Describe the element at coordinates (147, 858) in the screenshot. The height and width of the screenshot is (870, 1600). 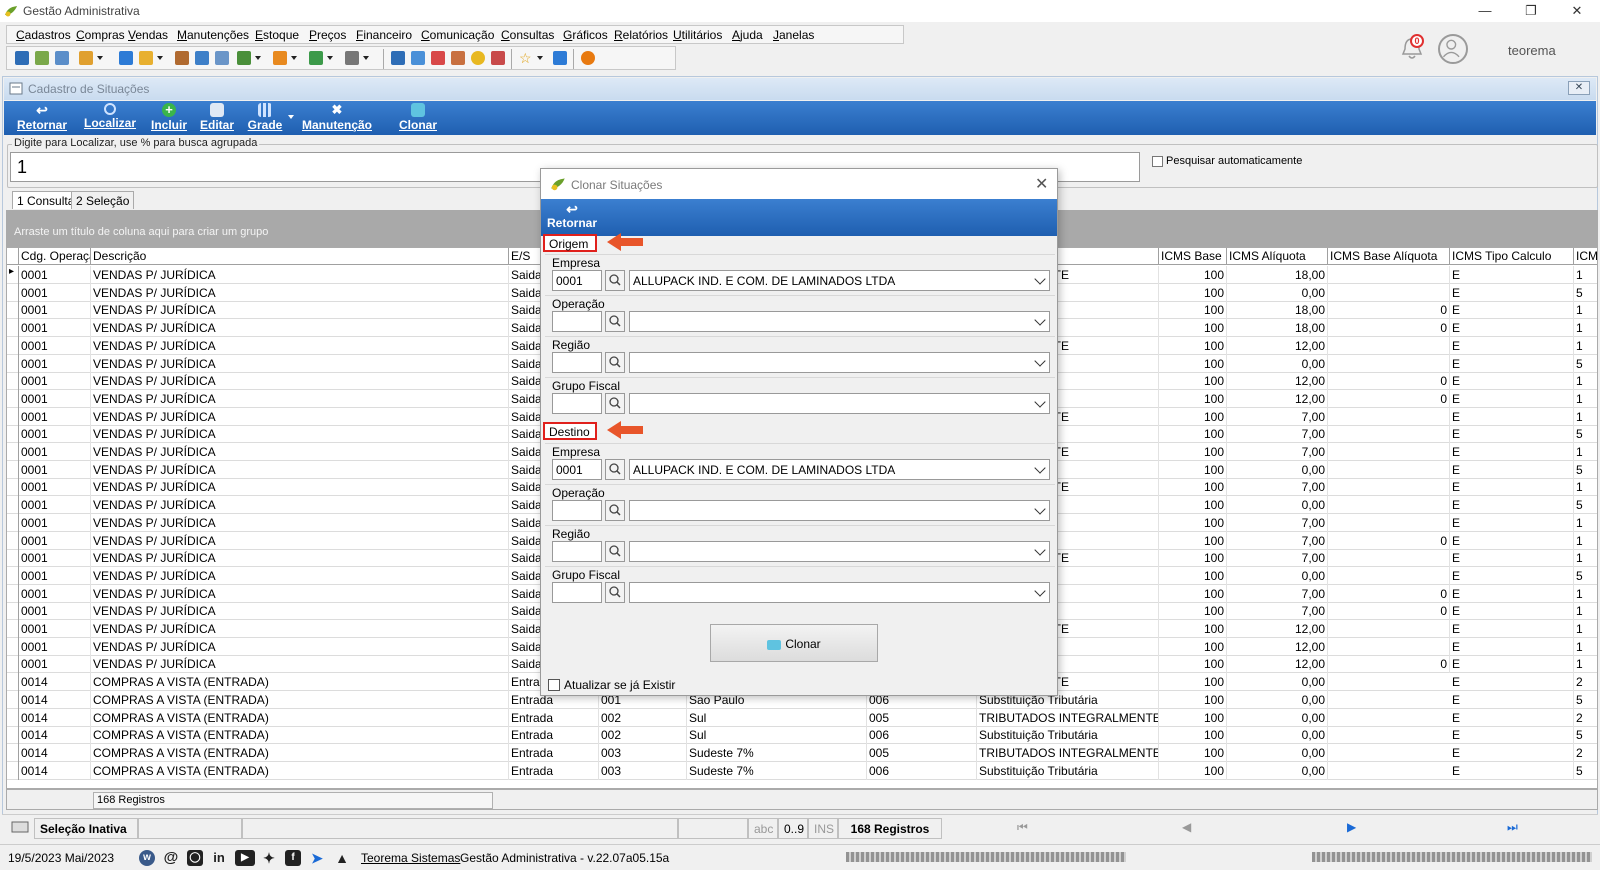
I see `web-icon: w` at that location.